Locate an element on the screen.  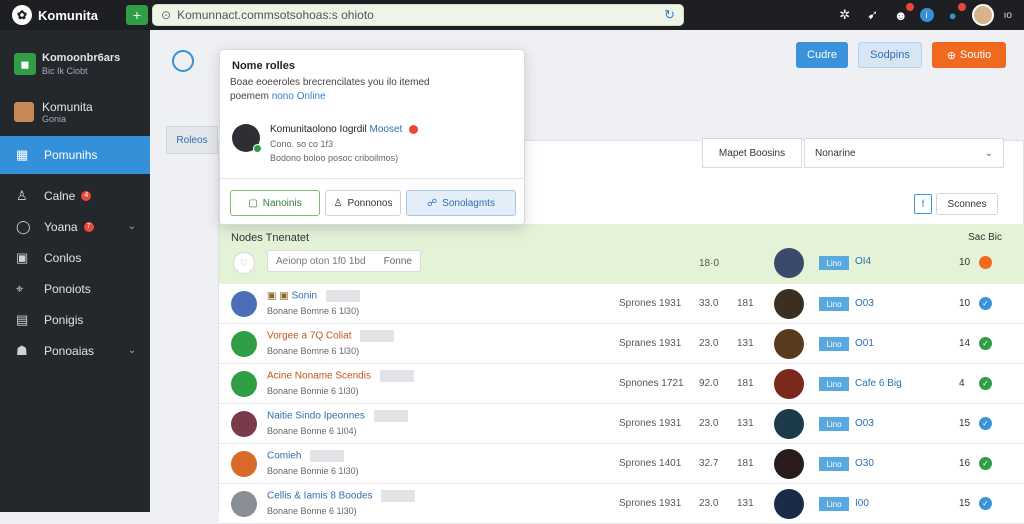
featured-tag: Lino is located at coordinates (834, 263).